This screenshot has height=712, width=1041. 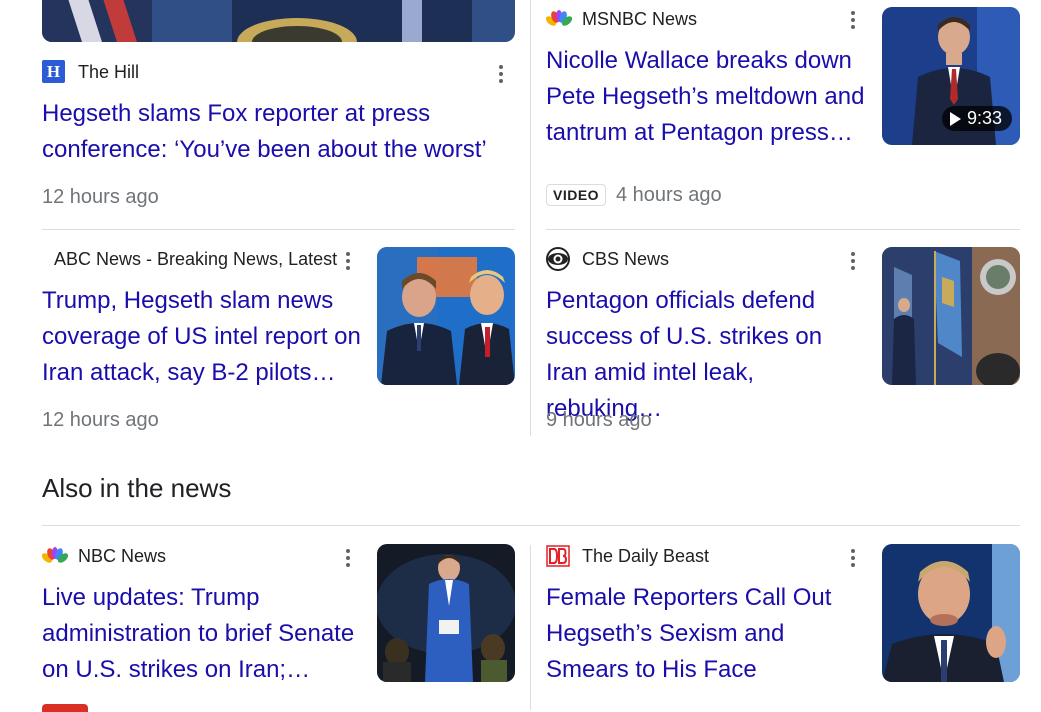 I want to click on next-article-icon, so click(x=65, y=708).